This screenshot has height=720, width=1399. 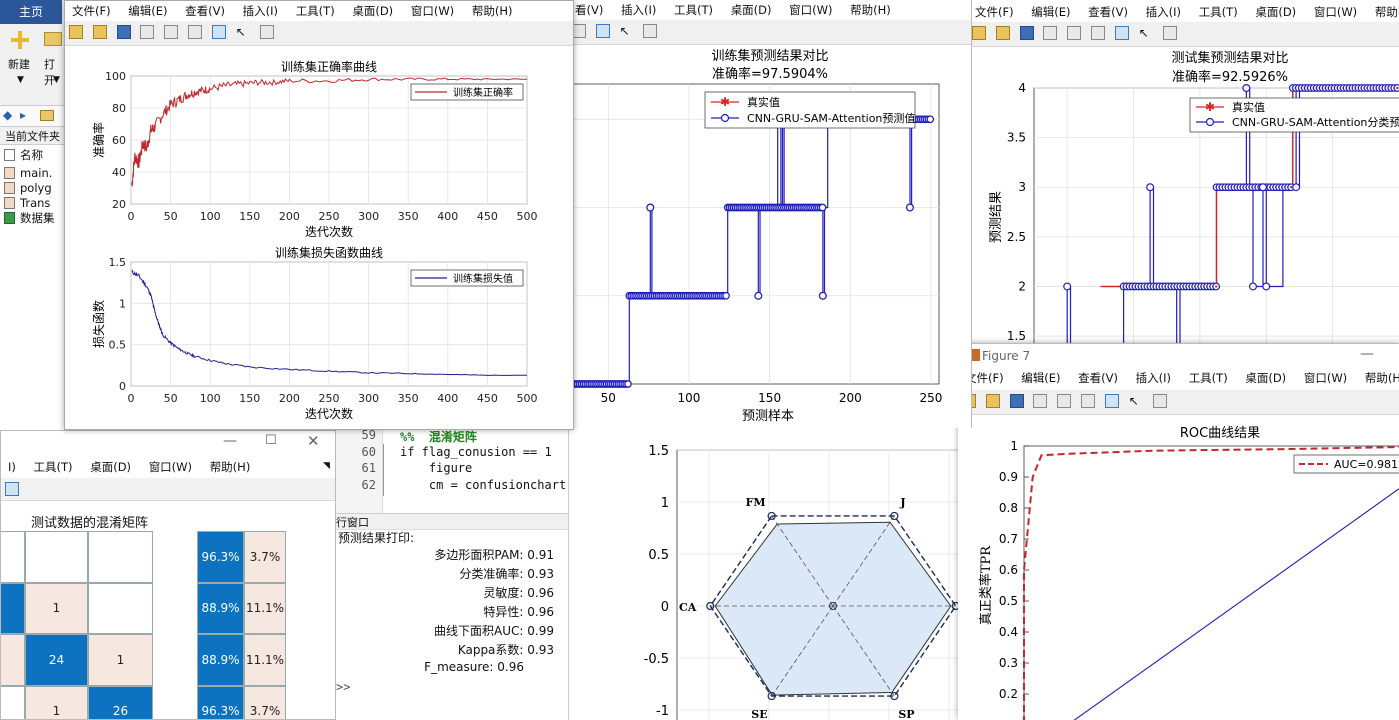 What do you see at coordinates (484, 485) in the screenshot?
I see `code-line: cm = confusionchart(T_` at bounding box center [484, 485].